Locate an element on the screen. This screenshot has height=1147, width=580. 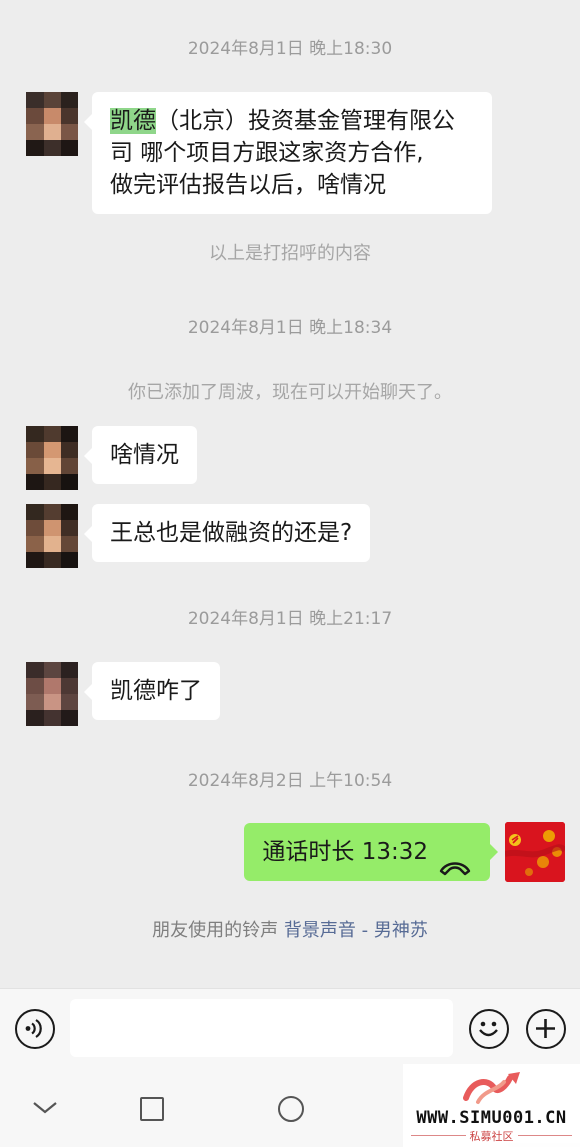
message-text: 凯德咋了 is located at coordinates (156, 691).